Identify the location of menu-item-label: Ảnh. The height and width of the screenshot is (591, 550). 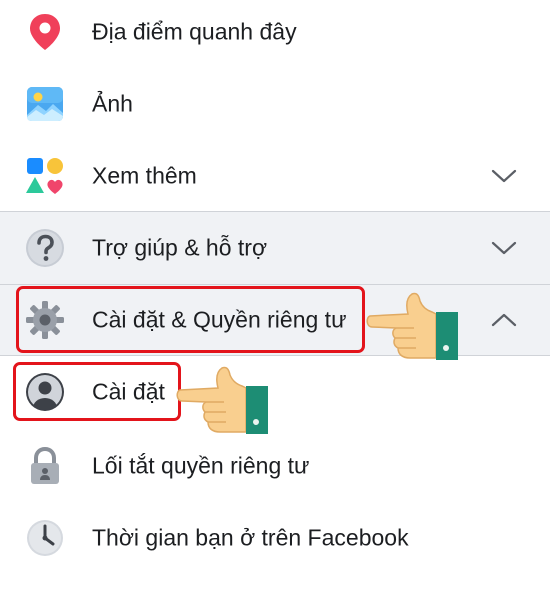
(112, 103).